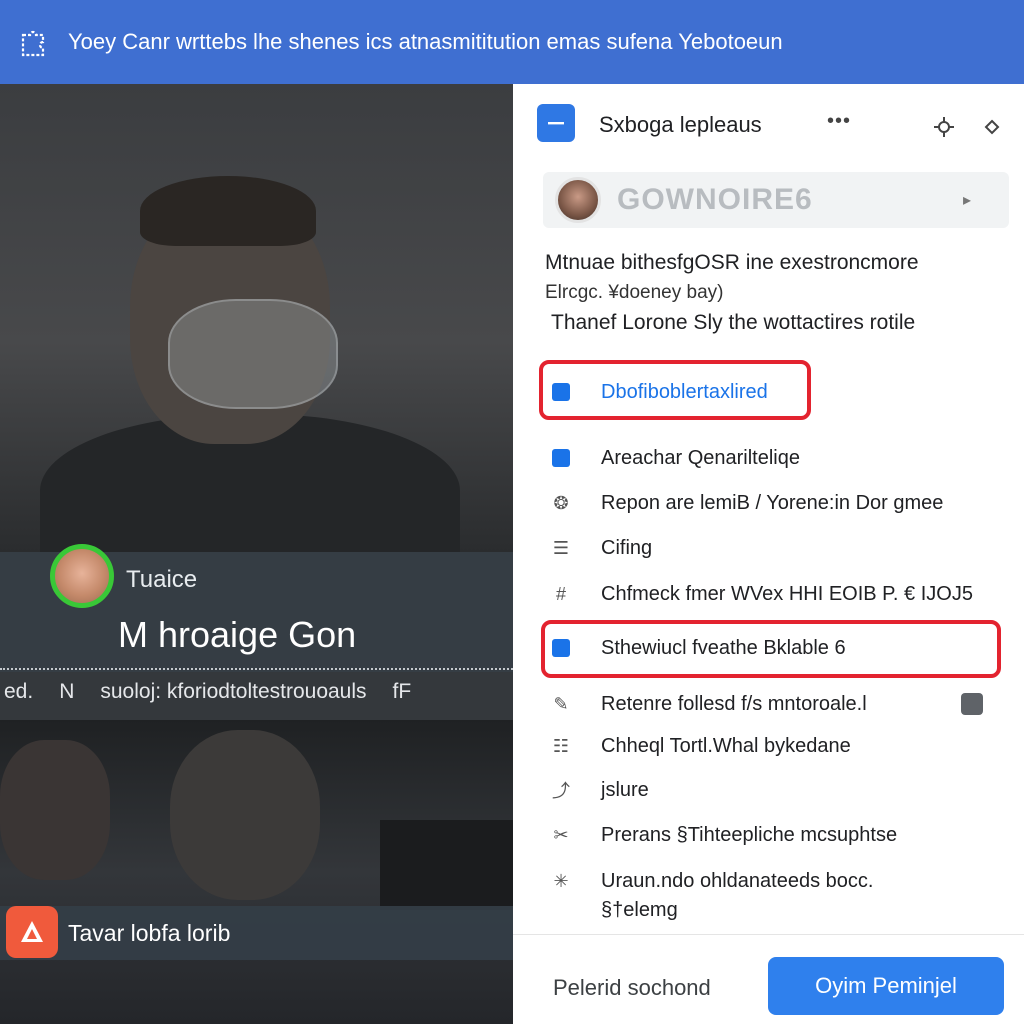  I want to click on menu-item-5: Sthewiucl fveathe Bklable 6, so click(768, 648).